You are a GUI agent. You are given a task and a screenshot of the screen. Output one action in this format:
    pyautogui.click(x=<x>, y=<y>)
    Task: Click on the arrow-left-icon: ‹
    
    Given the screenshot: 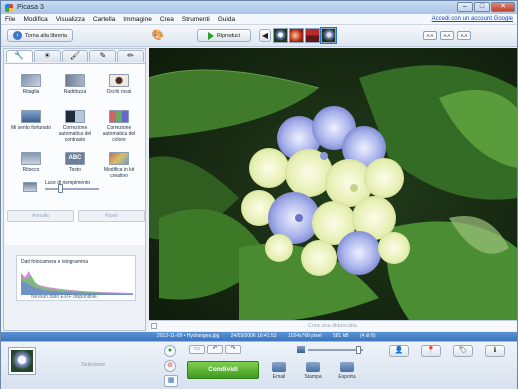 What is the action you would take?
    pyautogui.click(x=18, y=35)
    